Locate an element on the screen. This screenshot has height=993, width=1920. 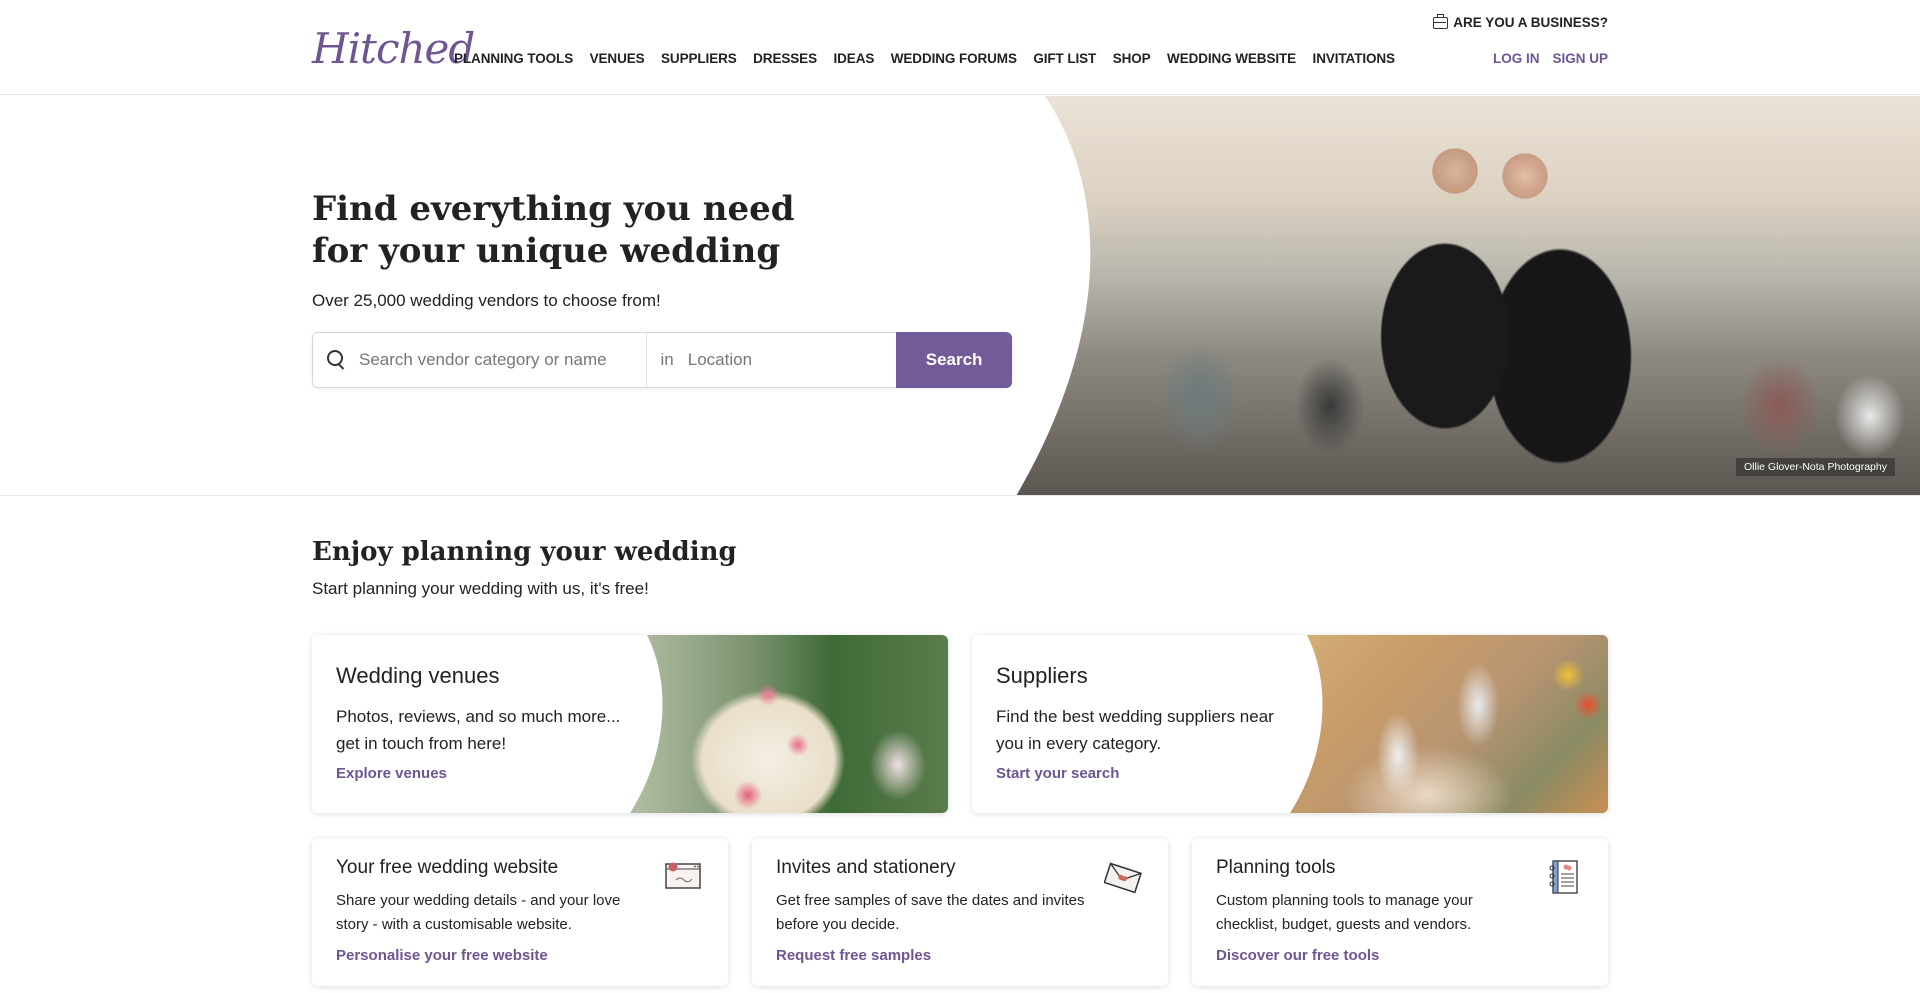
location-field: in is located at coordinates (772, 360).